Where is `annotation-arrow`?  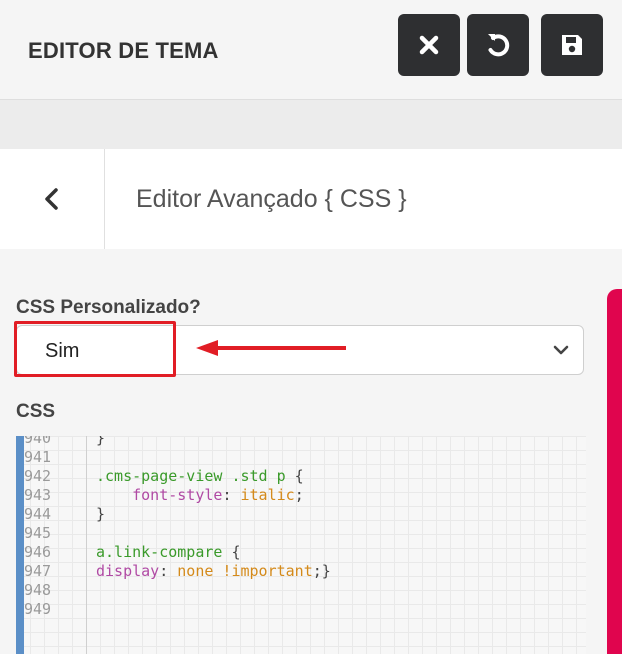 annotation-arrow is located at coordinates (271, 348).